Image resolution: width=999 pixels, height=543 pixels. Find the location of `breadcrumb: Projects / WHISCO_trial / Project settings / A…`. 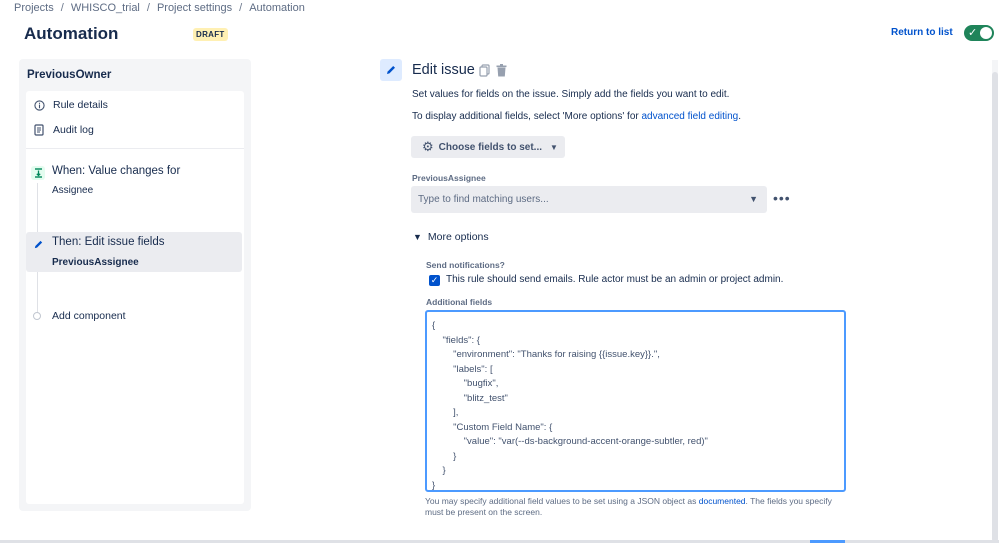

breadcrumb: Projects / WHISCO_trial / Project settings / A… is located at coordinates (159, 8).